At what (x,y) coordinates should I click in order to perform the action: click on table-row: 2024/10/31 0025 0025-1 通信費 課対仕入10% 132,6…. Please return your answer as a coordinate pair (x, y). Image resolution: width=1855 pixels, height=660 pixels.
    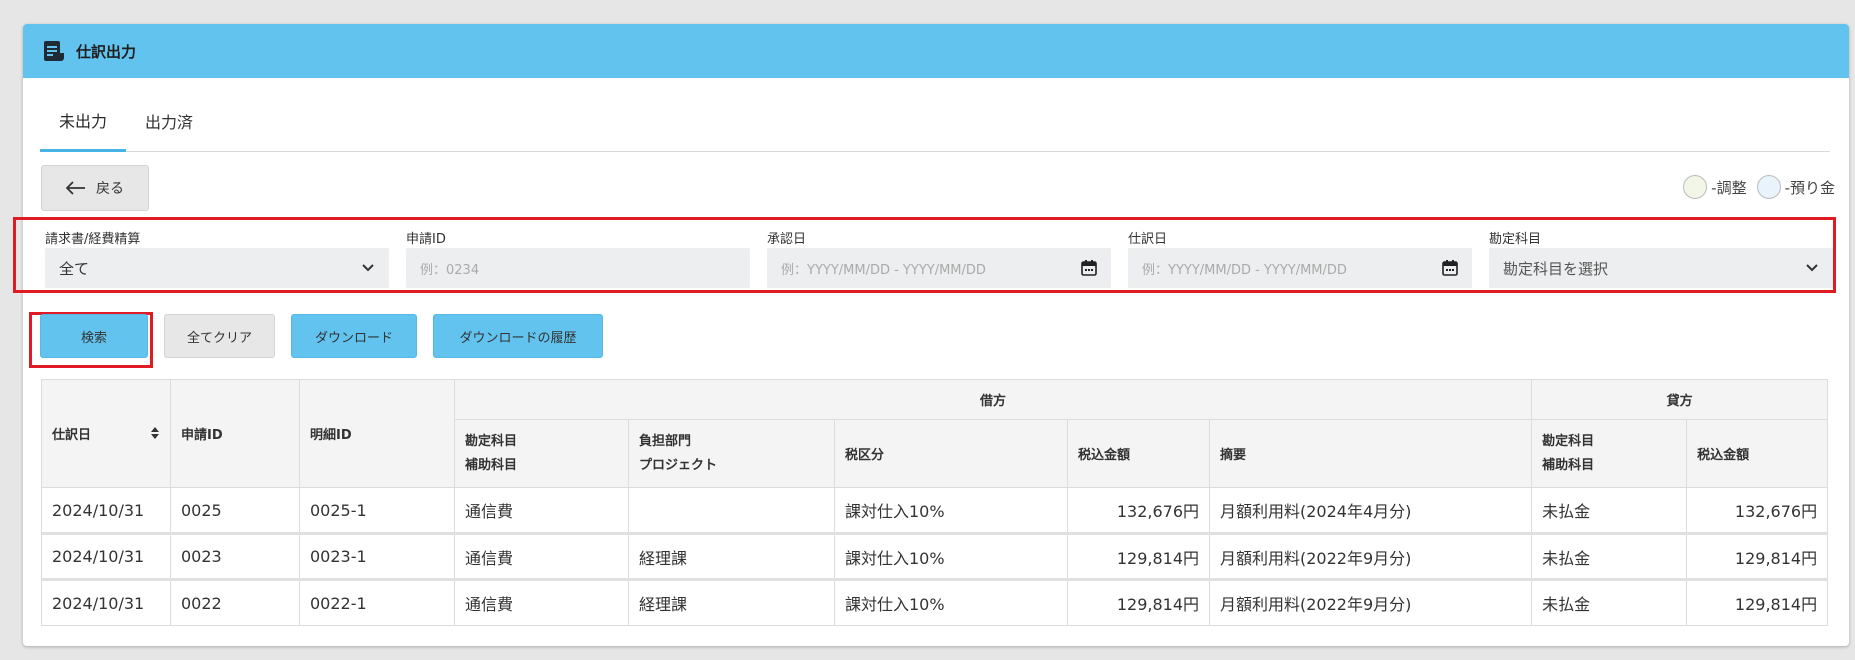
    Looking at the image, I should click on (935, 510).